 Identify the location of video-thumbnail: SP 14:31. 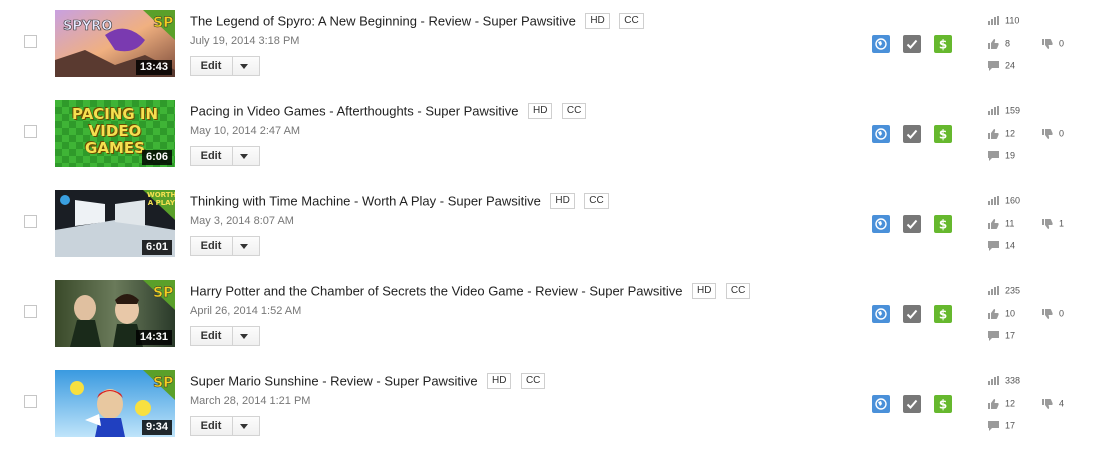
(115, 313).